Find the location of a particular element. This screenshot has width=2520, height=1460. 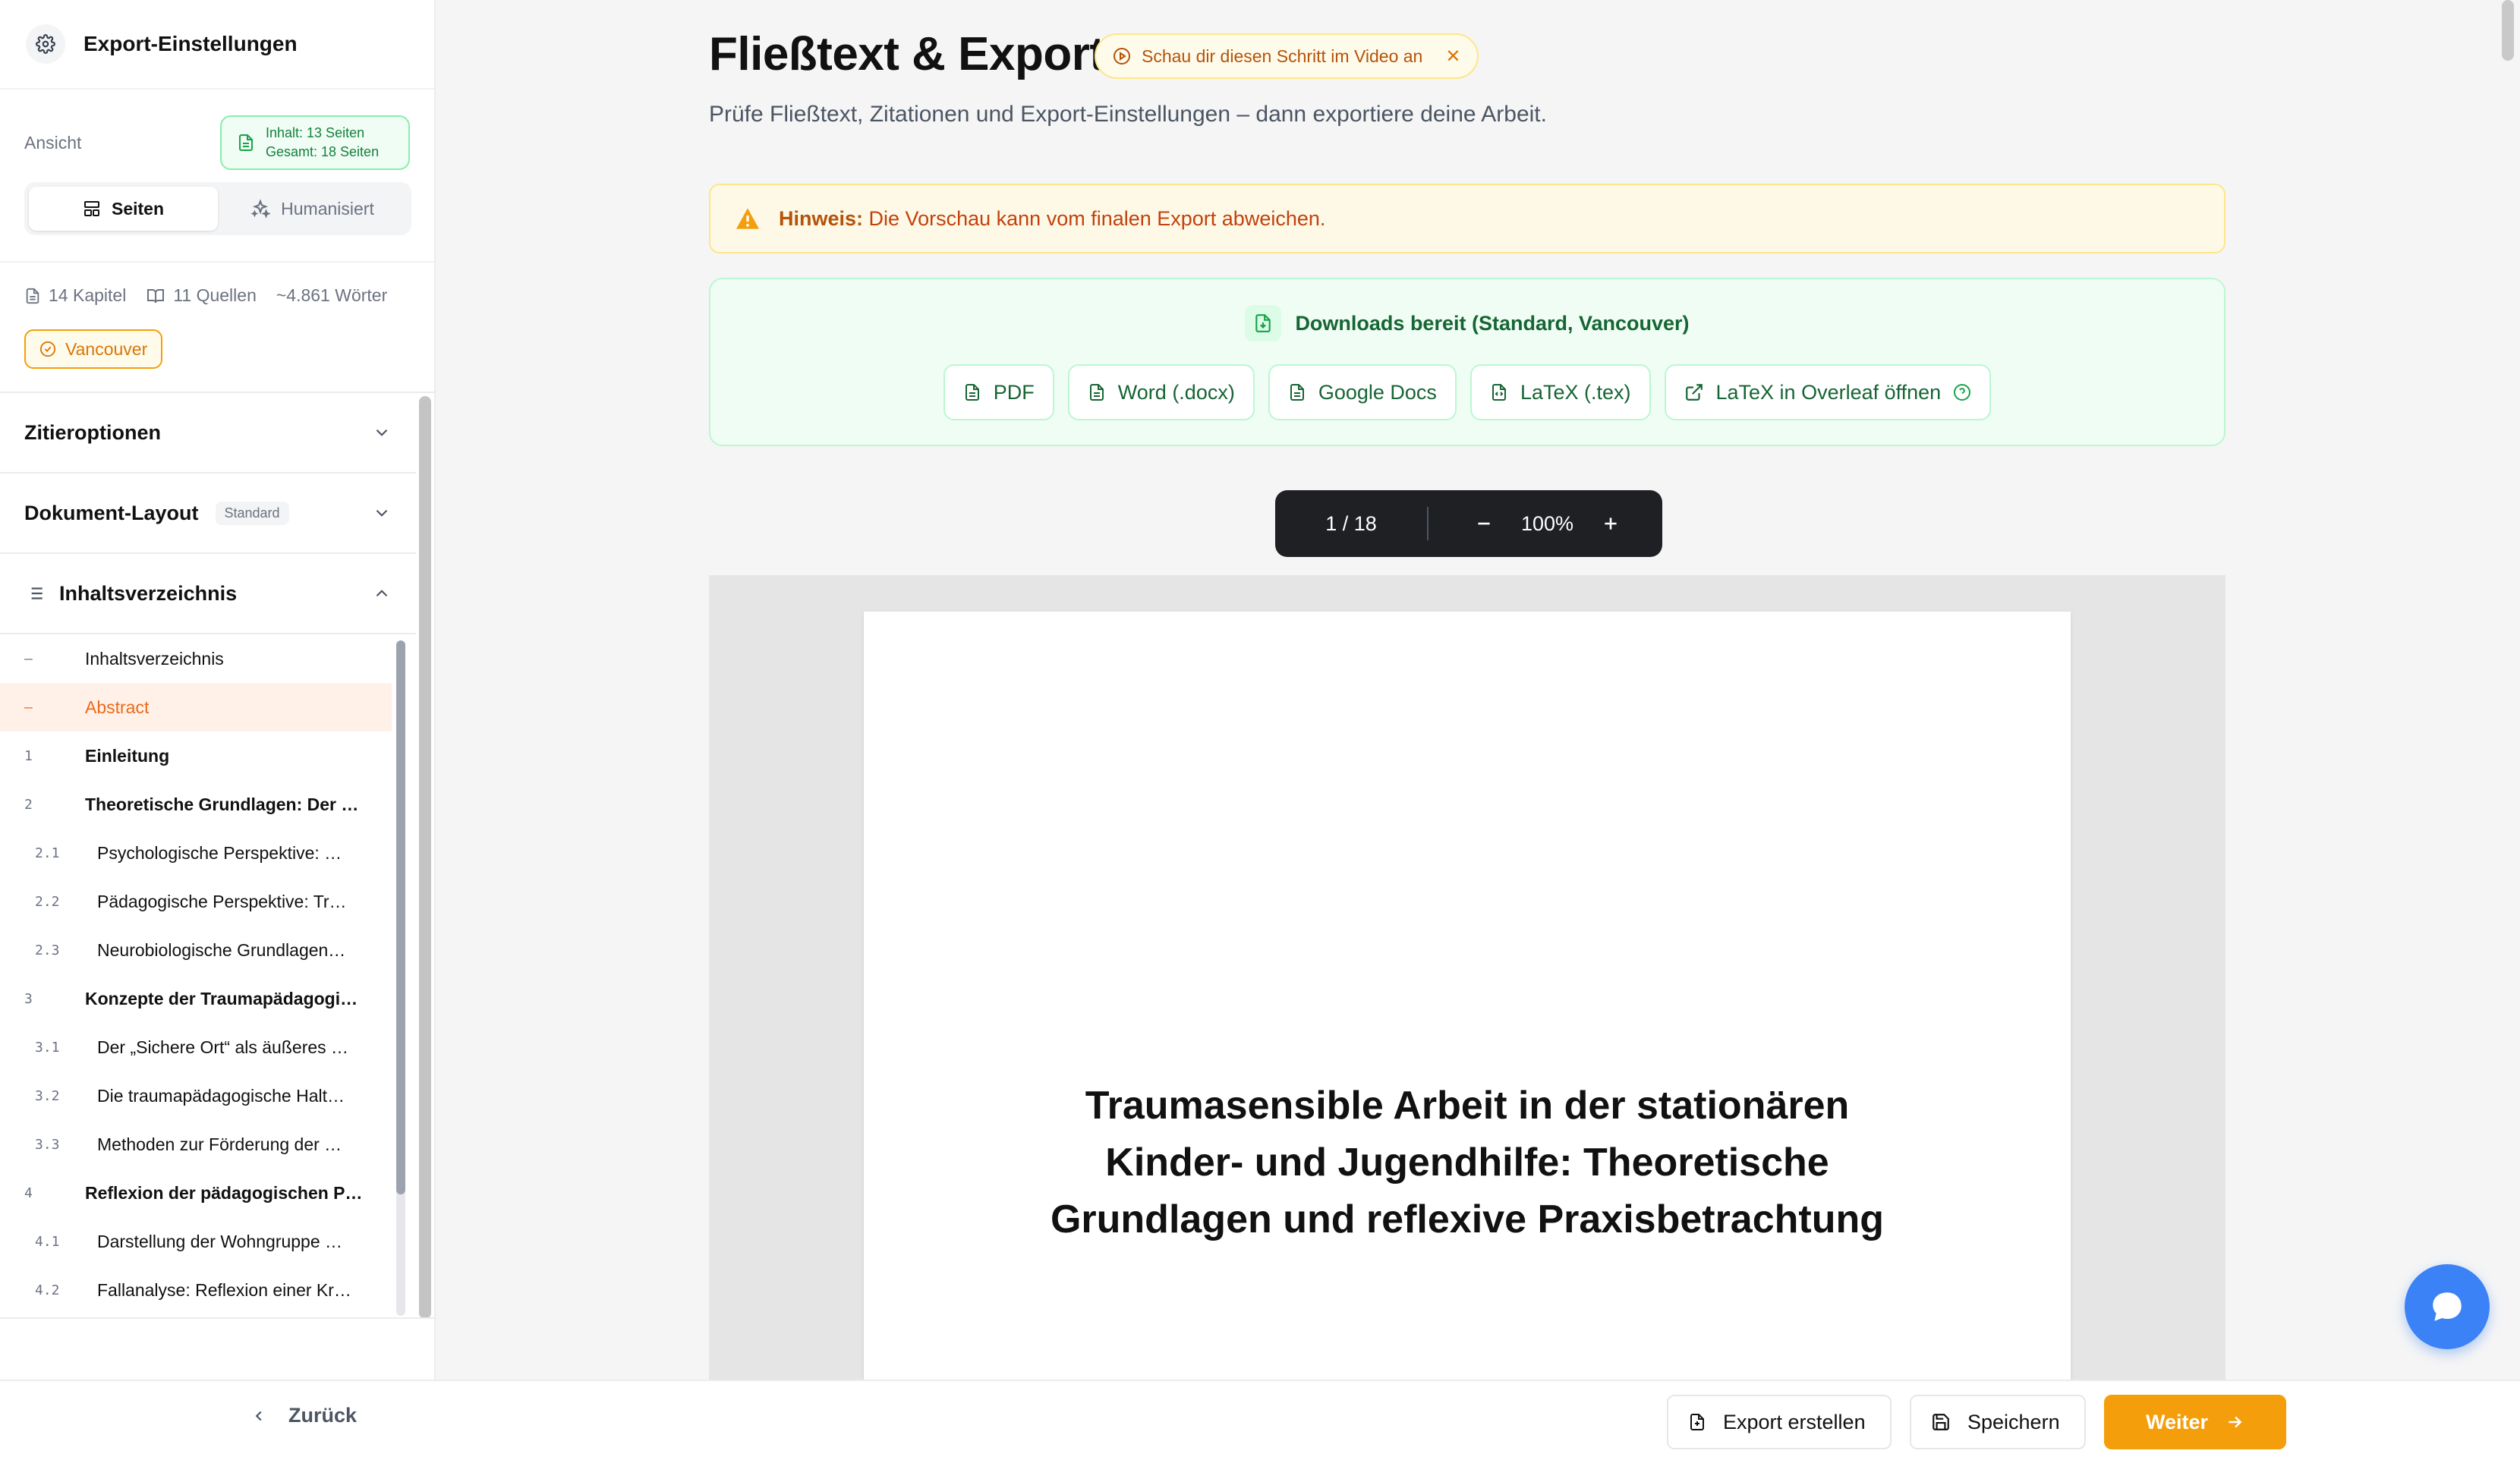

view-toggle: Seiten Humanisiert is located at coordinates (217, 208).